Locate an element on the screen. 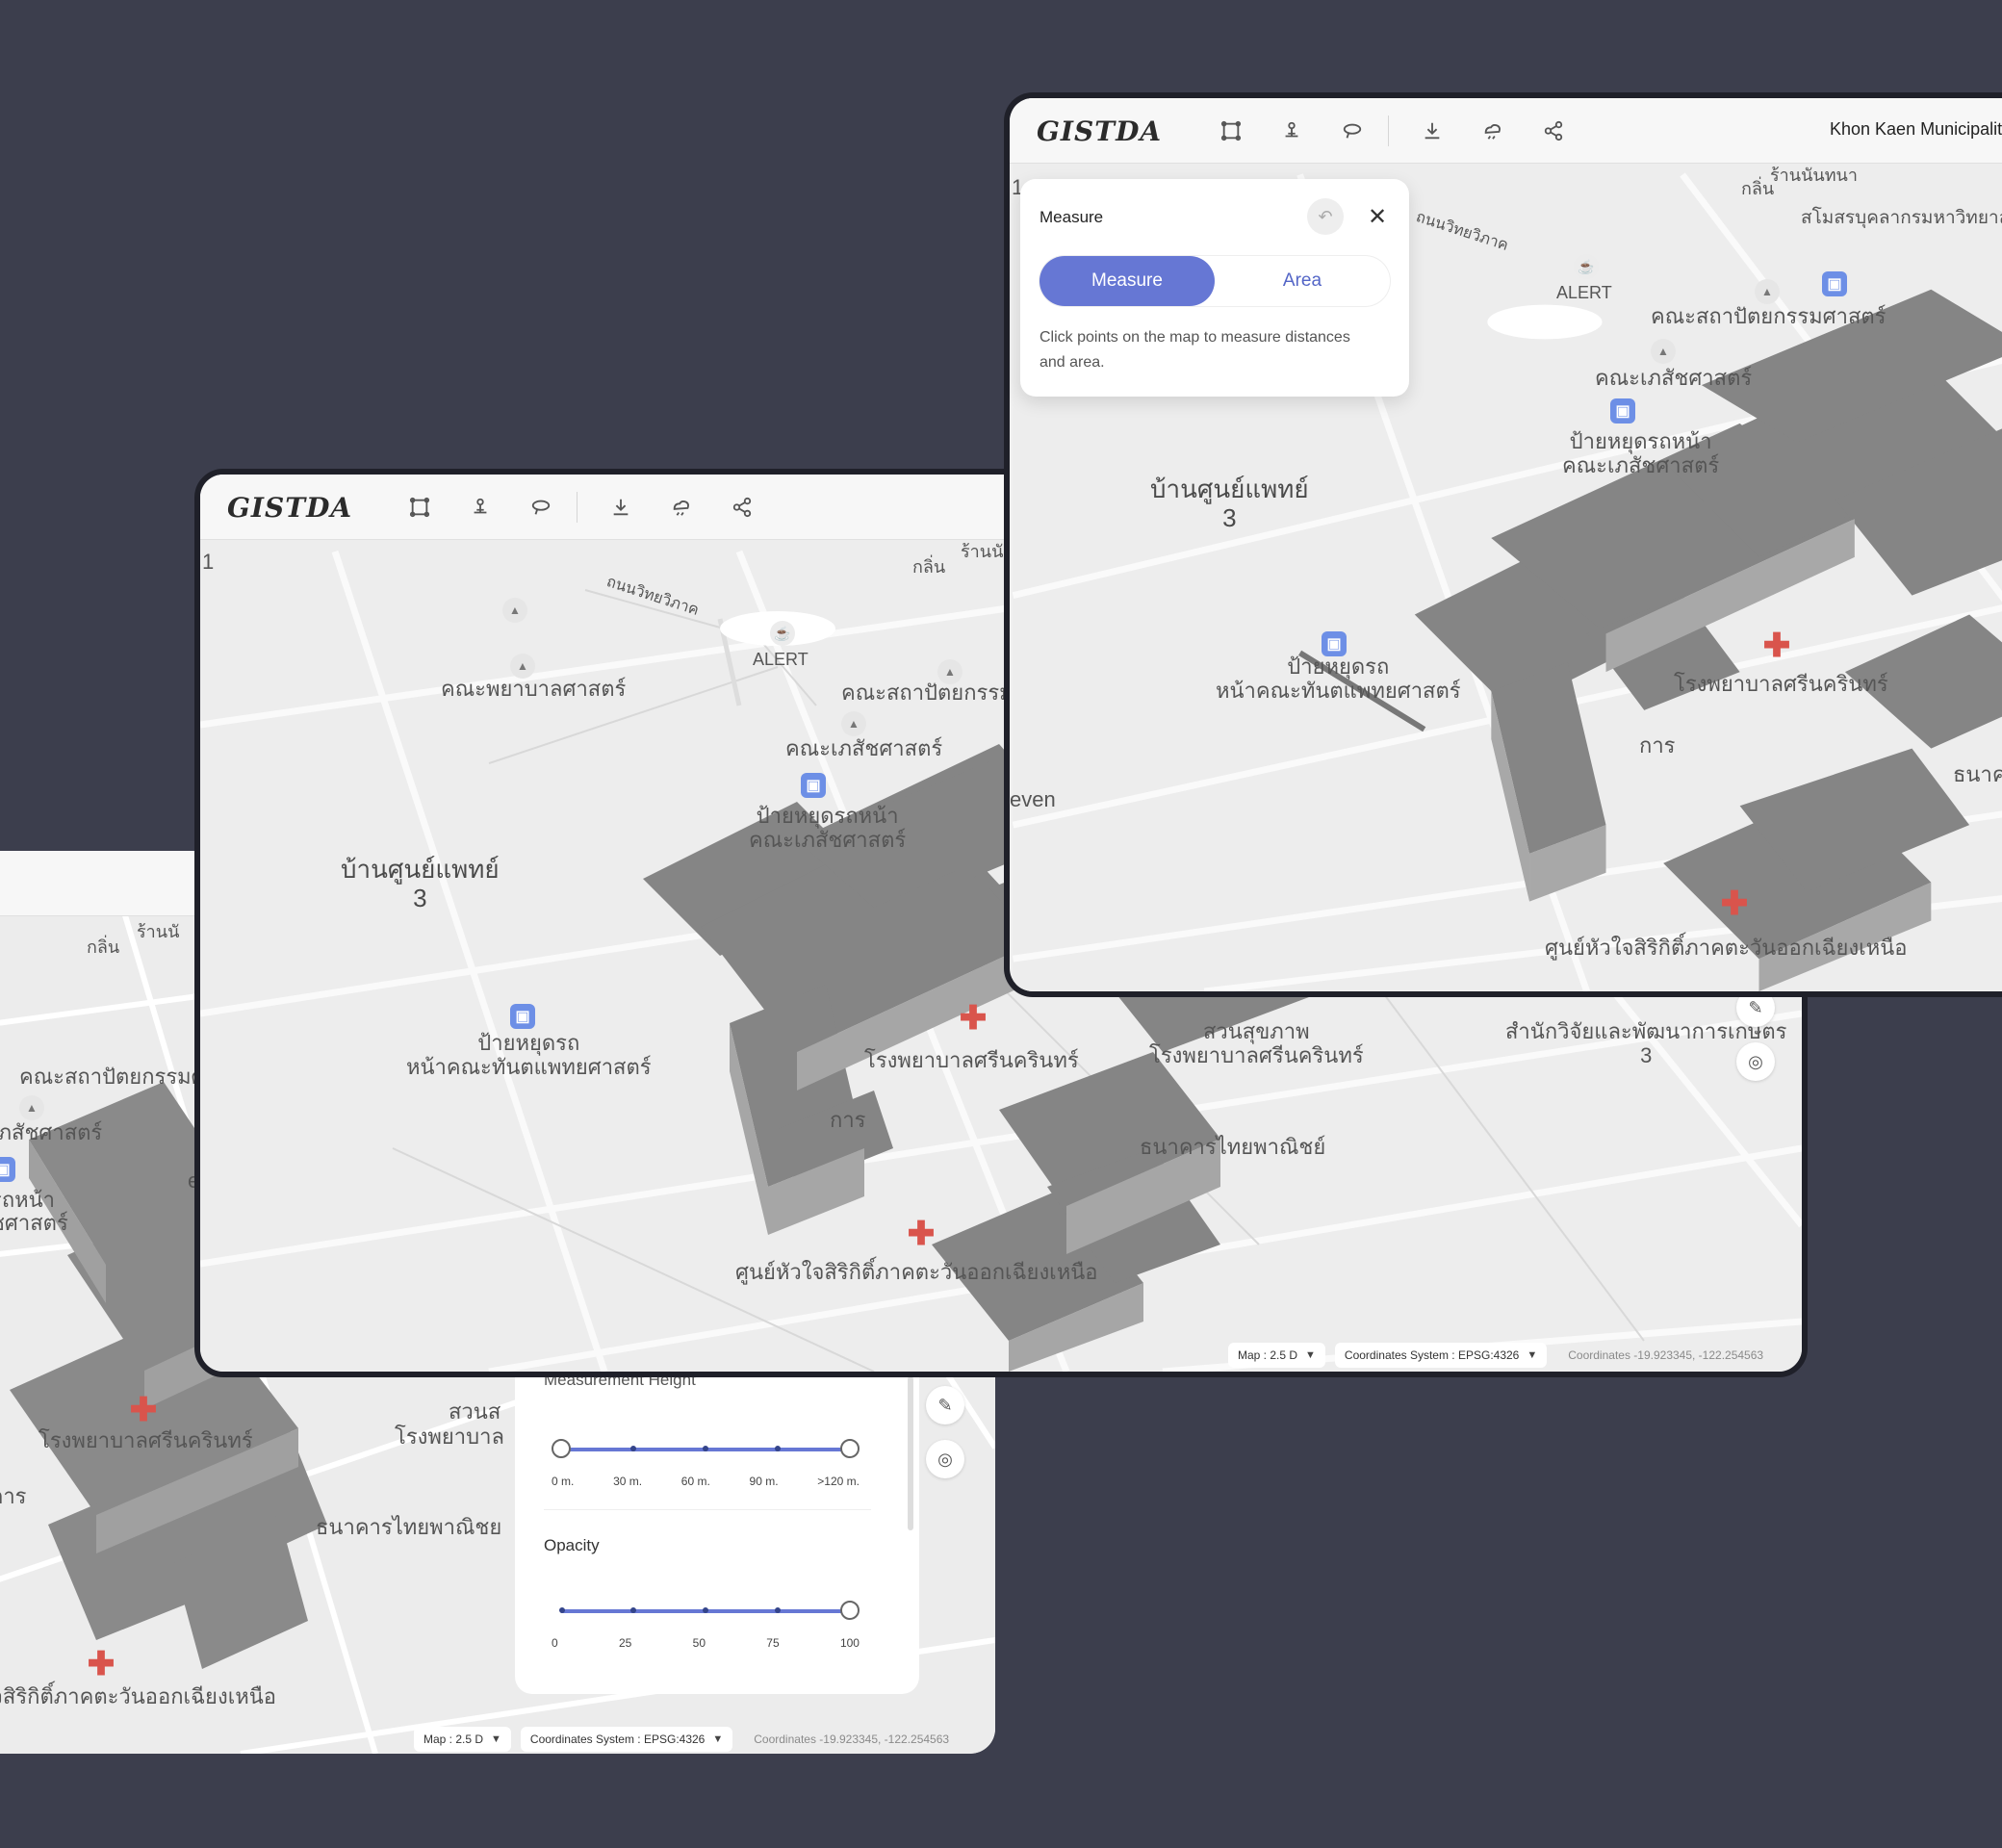  height-slider is located at coordinates (706, 1448).